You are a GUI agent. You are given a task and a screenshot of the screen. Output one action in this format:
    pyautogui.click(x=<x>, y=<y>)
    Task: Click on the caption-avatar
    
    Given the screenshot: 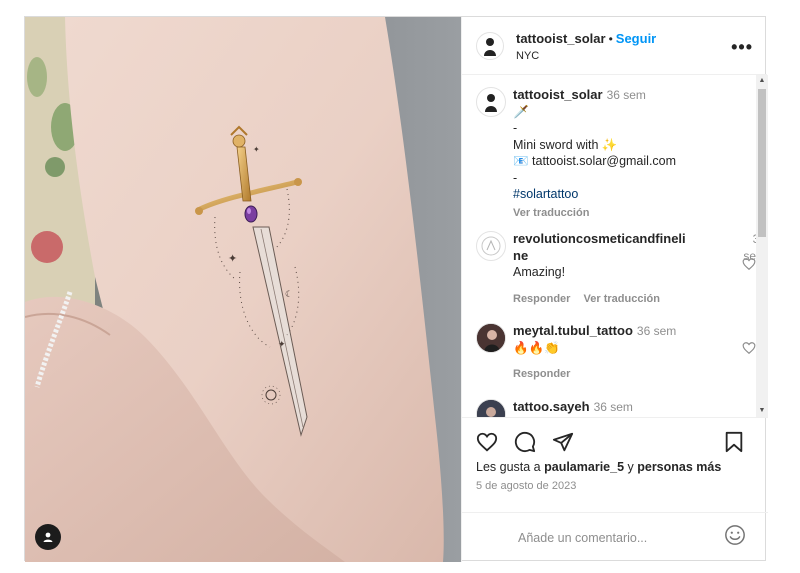 What is the action you would take?
    pyautogui.click(x=491, y=102)
    